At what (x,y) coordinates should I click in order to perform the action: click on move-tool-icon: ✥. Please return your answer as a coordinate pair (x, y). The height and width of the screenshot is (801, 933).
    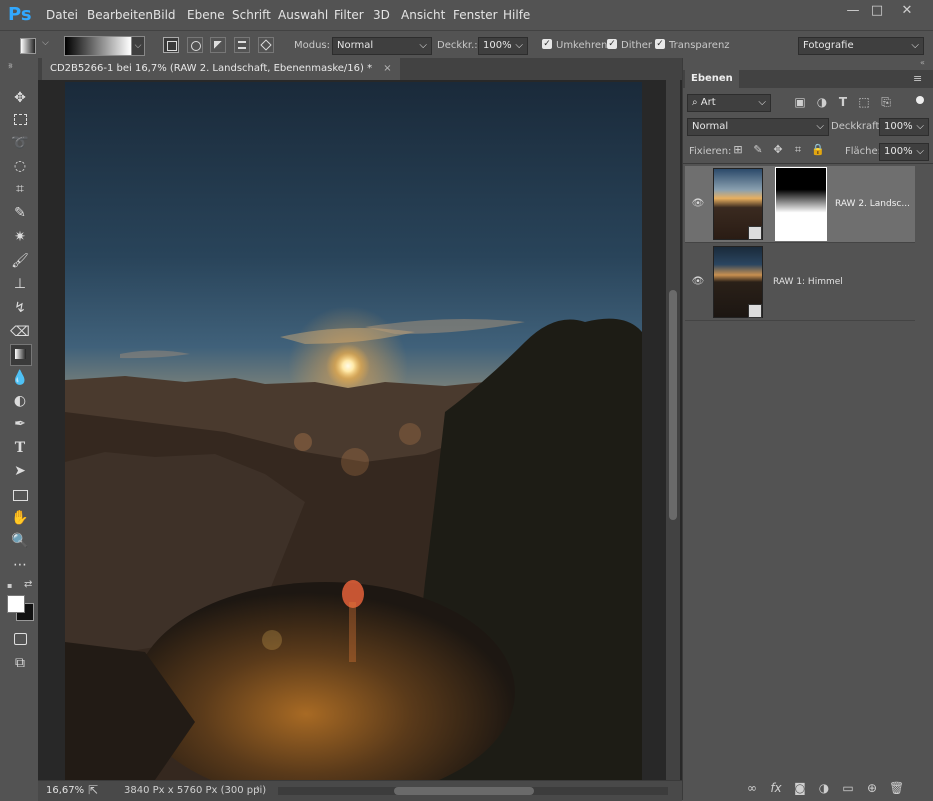
    Looking at the image, I should click on (20, 98).